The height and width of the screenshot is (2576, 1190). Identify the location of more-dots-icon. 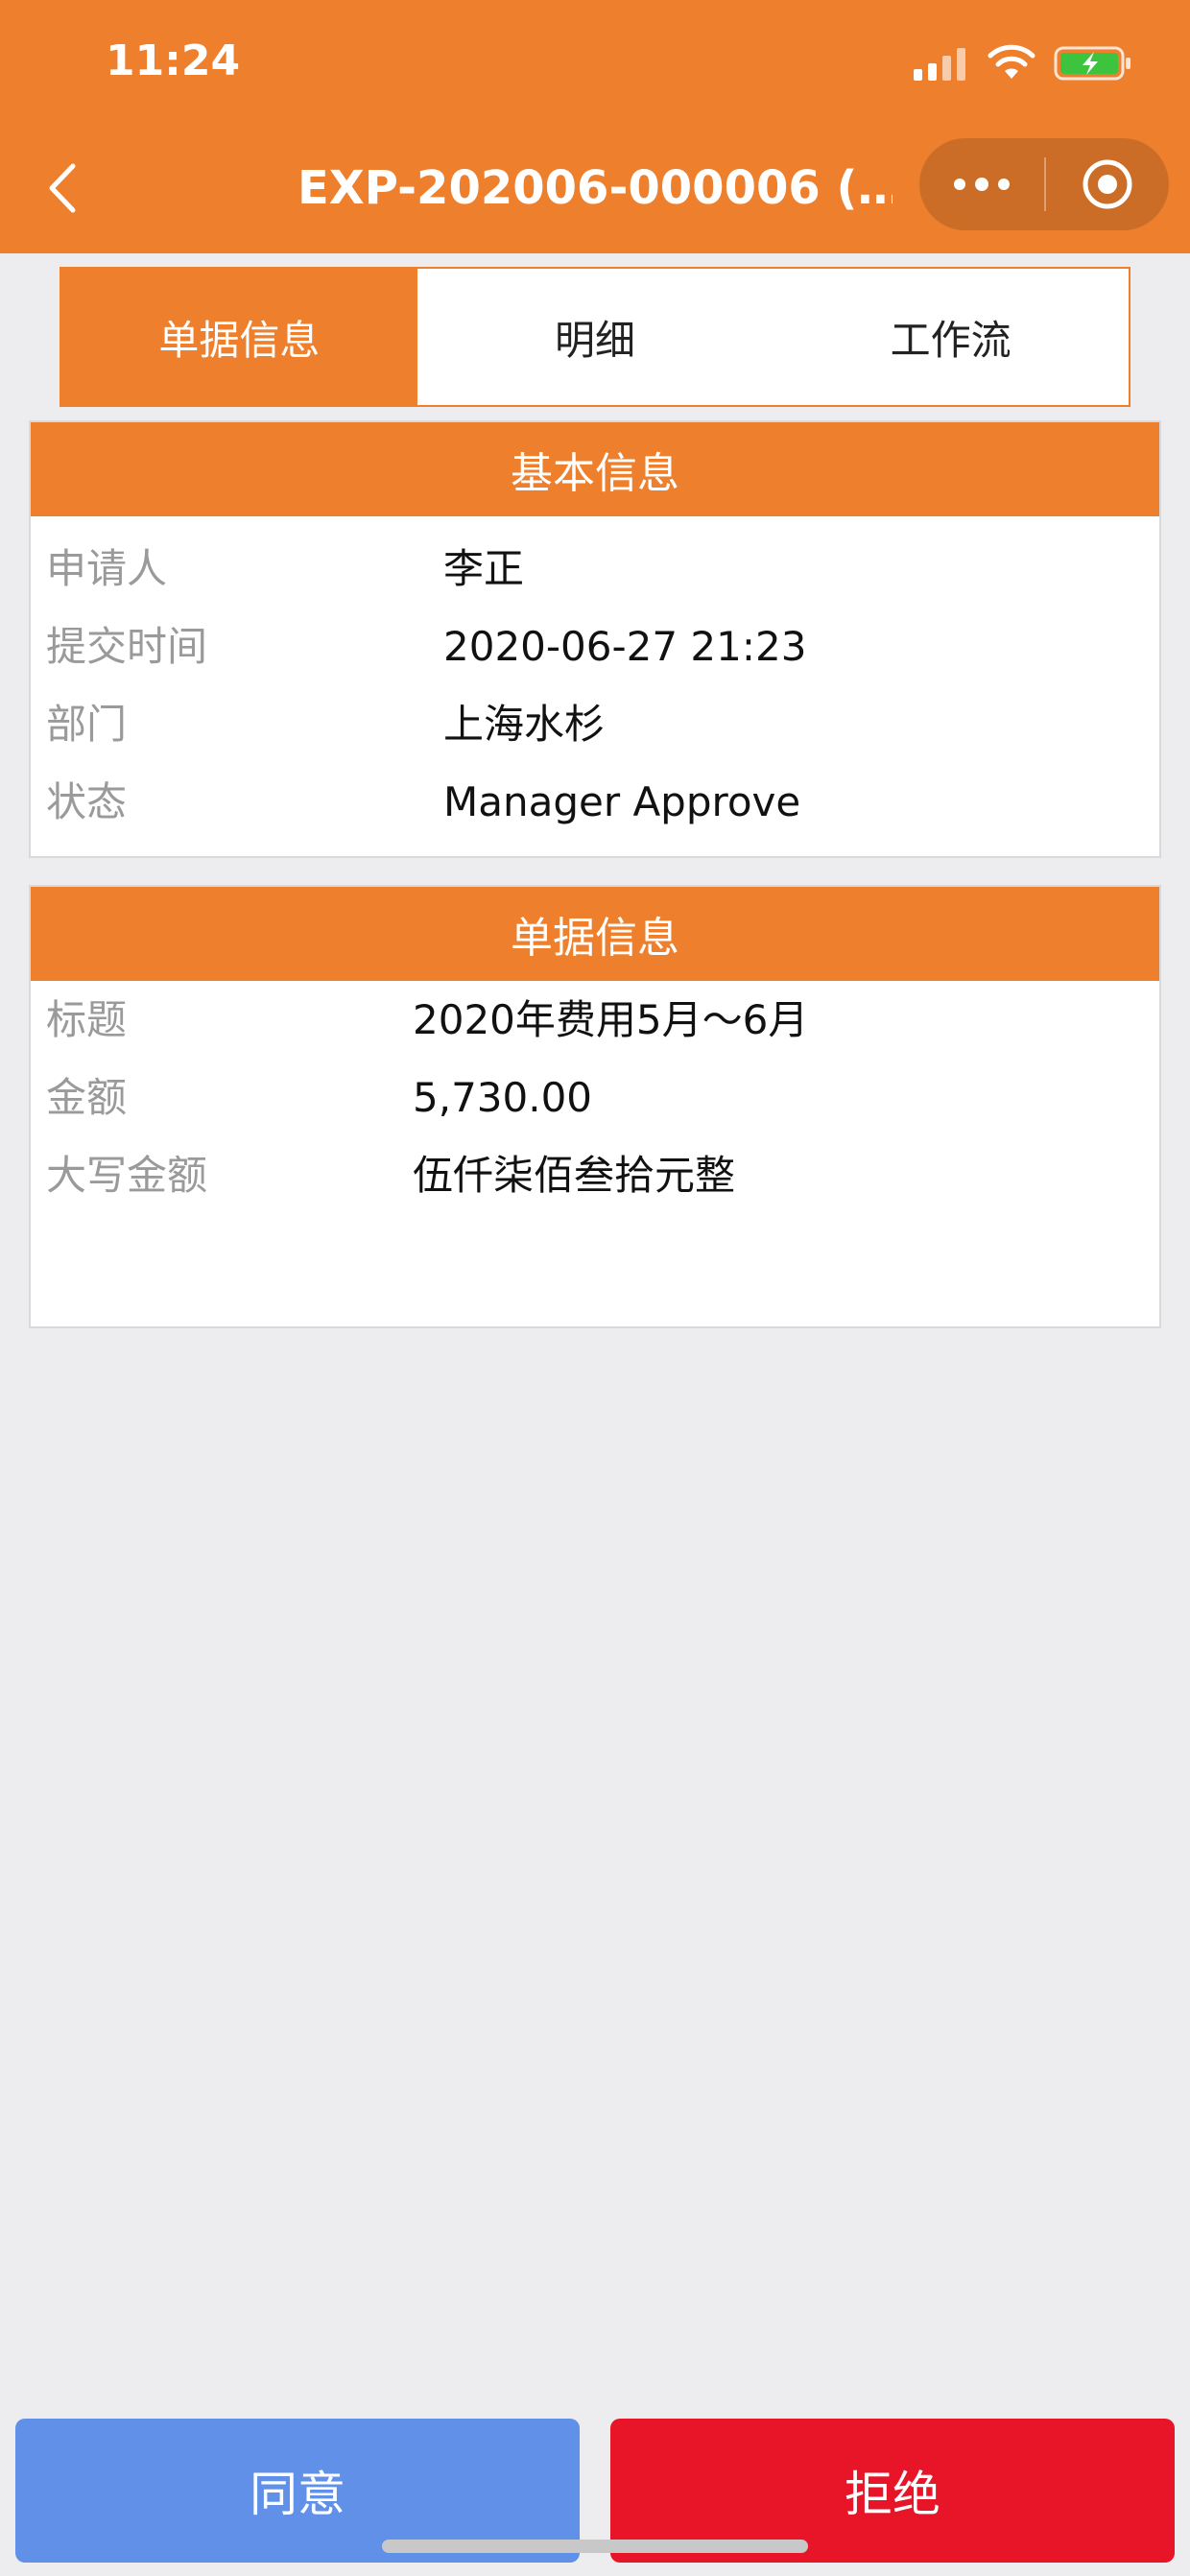
(982, 184).